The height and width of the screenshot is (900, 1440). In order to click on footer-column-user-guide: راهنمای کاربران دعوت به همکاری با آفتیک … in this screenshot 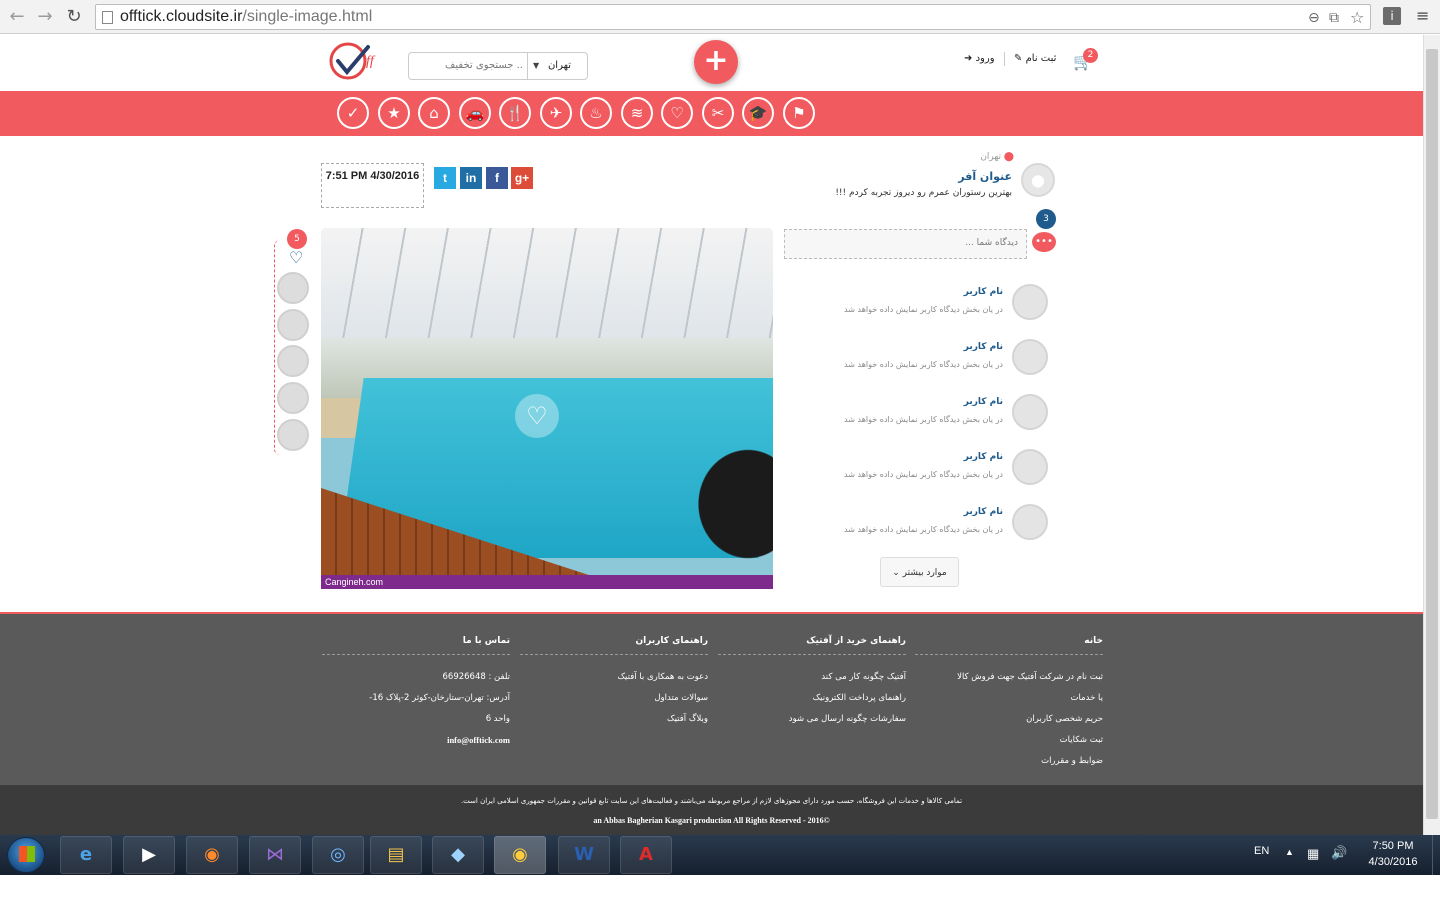, I will do `click(614, 683)`.